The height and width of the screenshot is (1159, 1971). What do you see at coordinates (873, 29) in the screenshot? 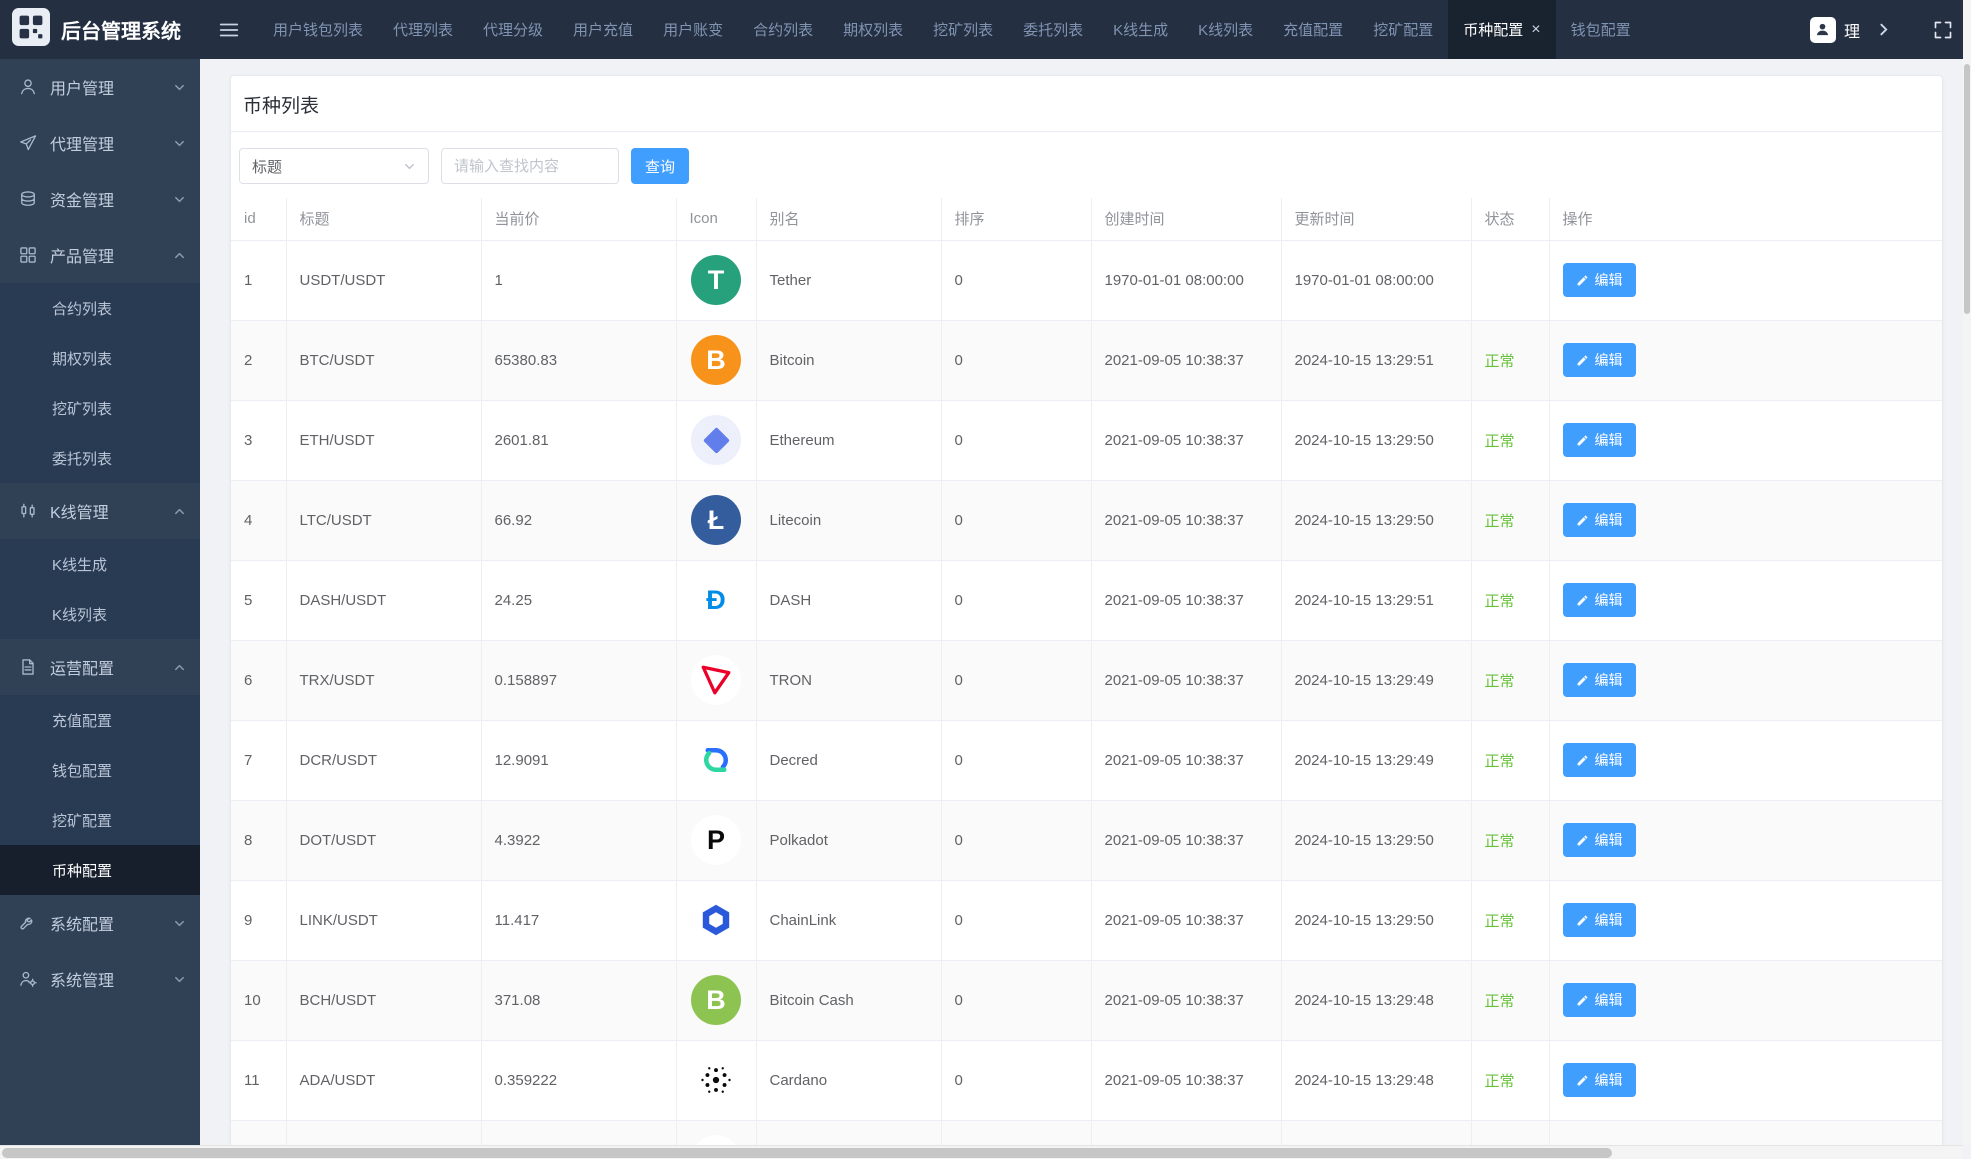
I see `tab-6: 期权列表` at bounding box center [873, 29].